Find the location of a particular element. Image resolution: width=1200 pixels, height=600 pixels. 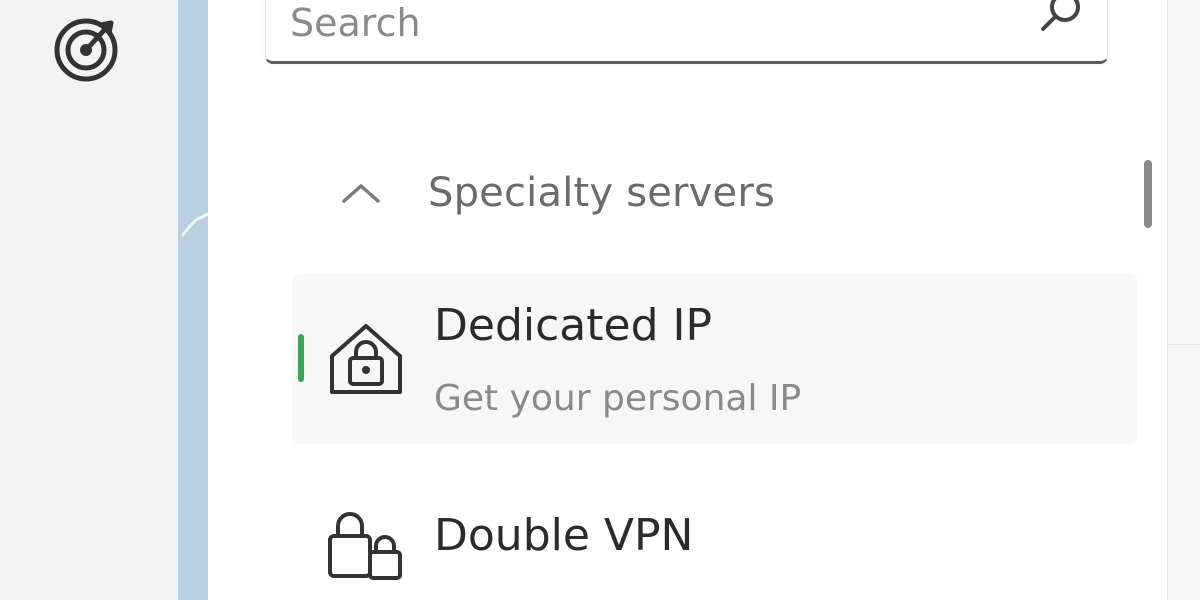

divider is located at coordinates (1184, 344).